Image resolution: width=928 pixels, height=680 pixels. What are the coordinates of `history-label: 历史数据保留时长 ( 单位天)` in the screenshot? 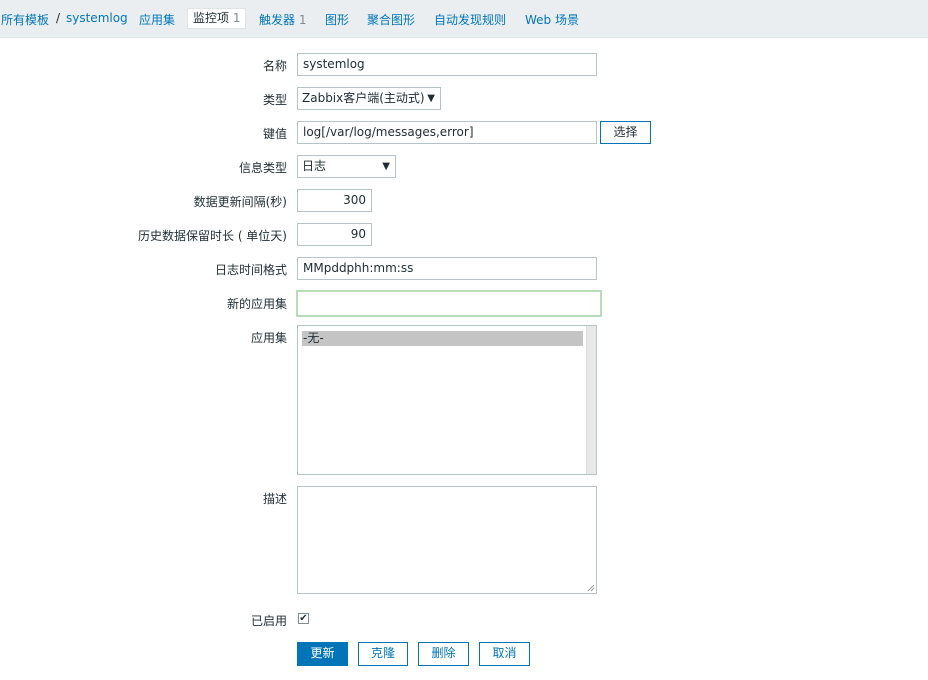 It's located at (212, 236).